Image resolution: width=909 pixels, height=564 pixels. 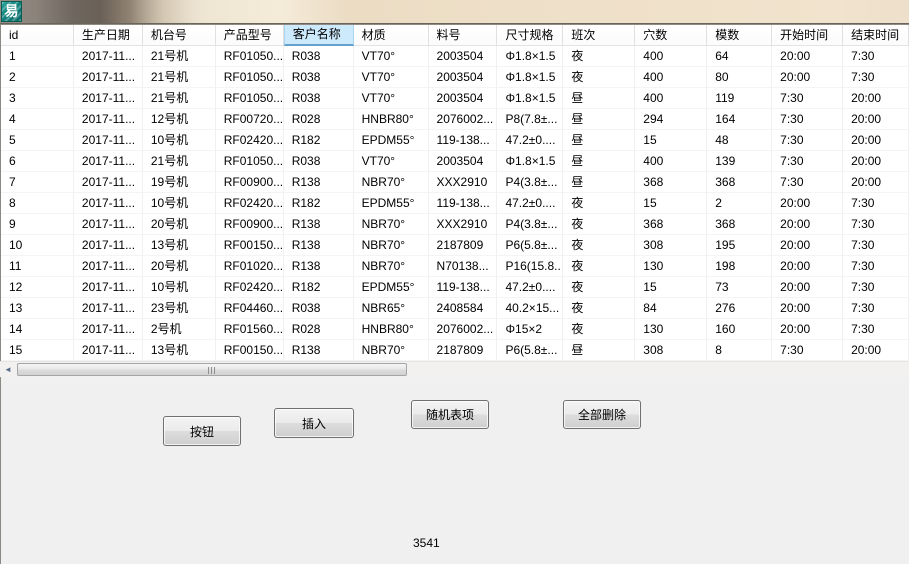 I want to click on table-cell: XXX2910, so click(x=463, y=182).